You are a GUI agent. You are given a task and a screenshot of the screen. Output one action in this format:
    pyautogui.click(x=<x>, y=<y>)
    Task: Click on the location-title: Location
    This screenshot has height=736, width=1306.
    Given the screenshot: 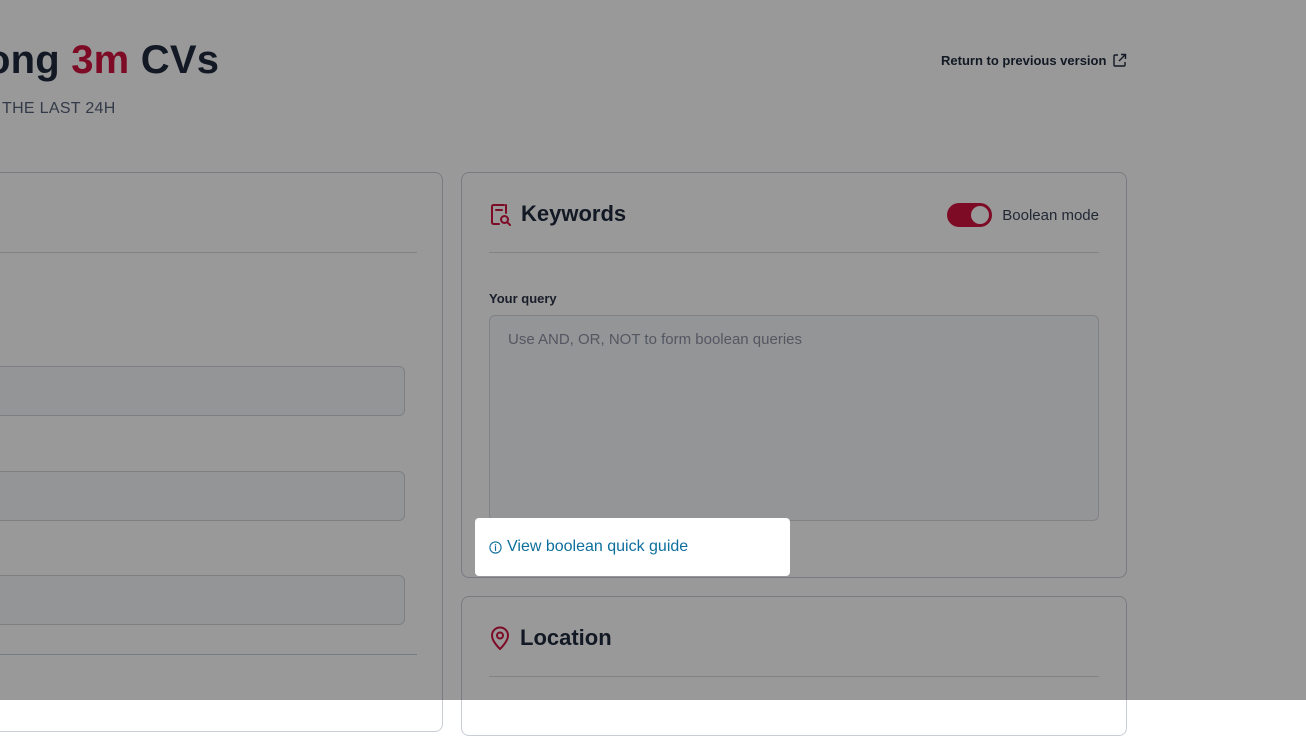 What is the action you would take?
    pyautogui.click(x=550, y=638)
    